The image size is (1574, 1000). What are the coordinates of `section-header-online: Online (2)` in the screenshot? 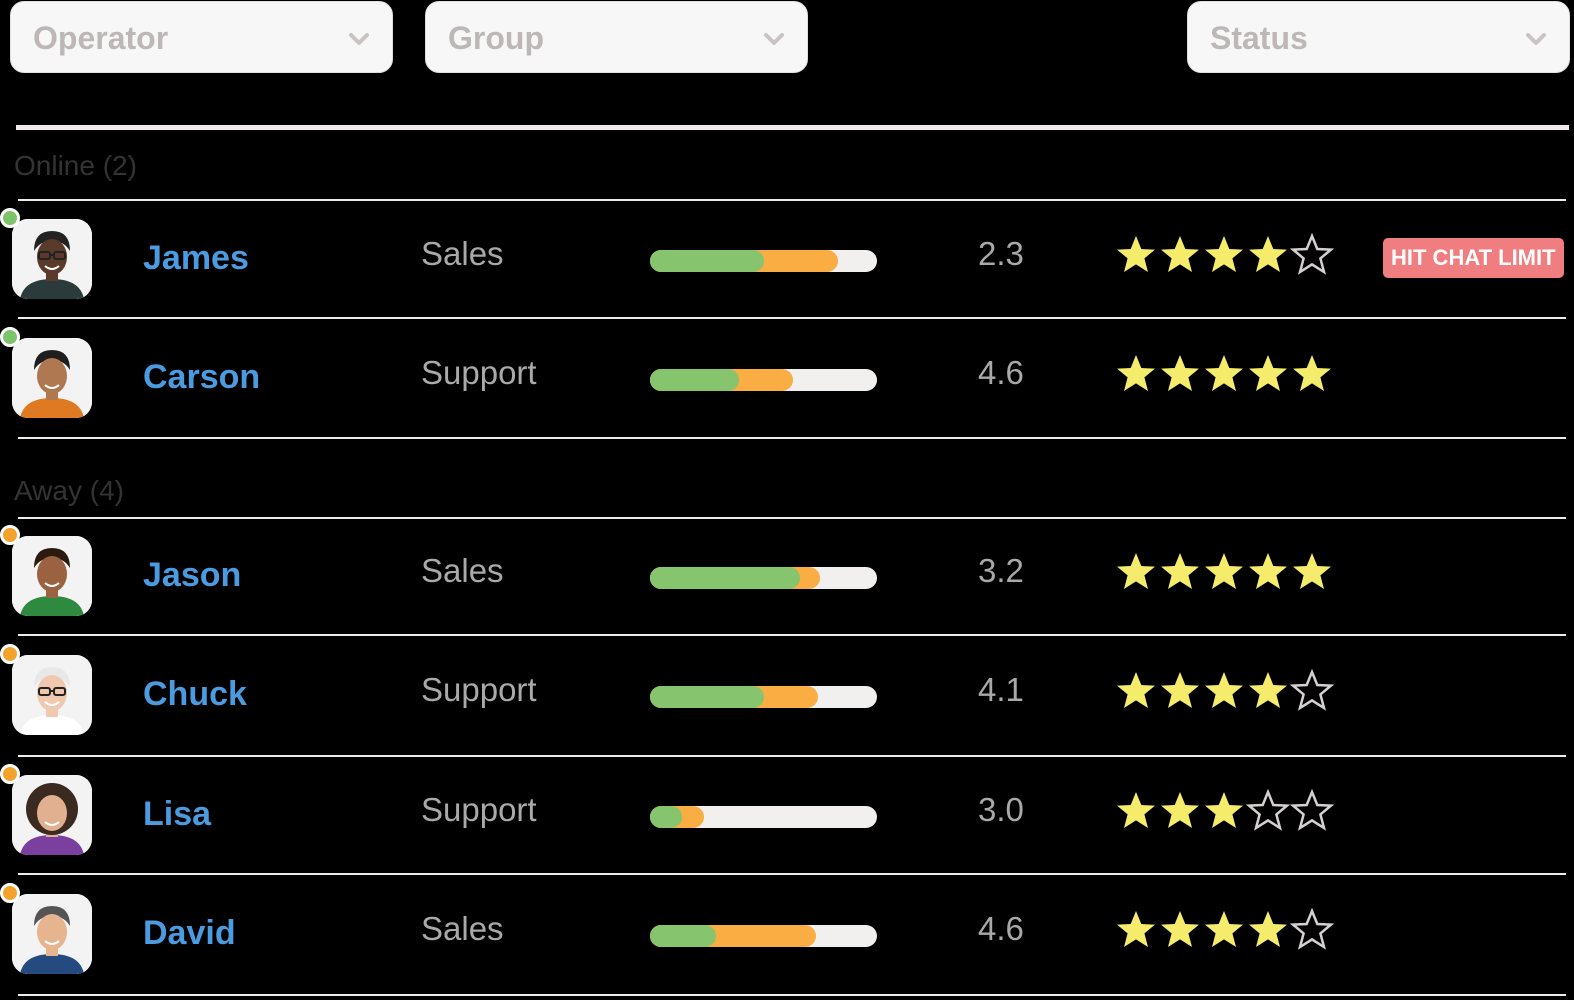 It's located at (75, 165).